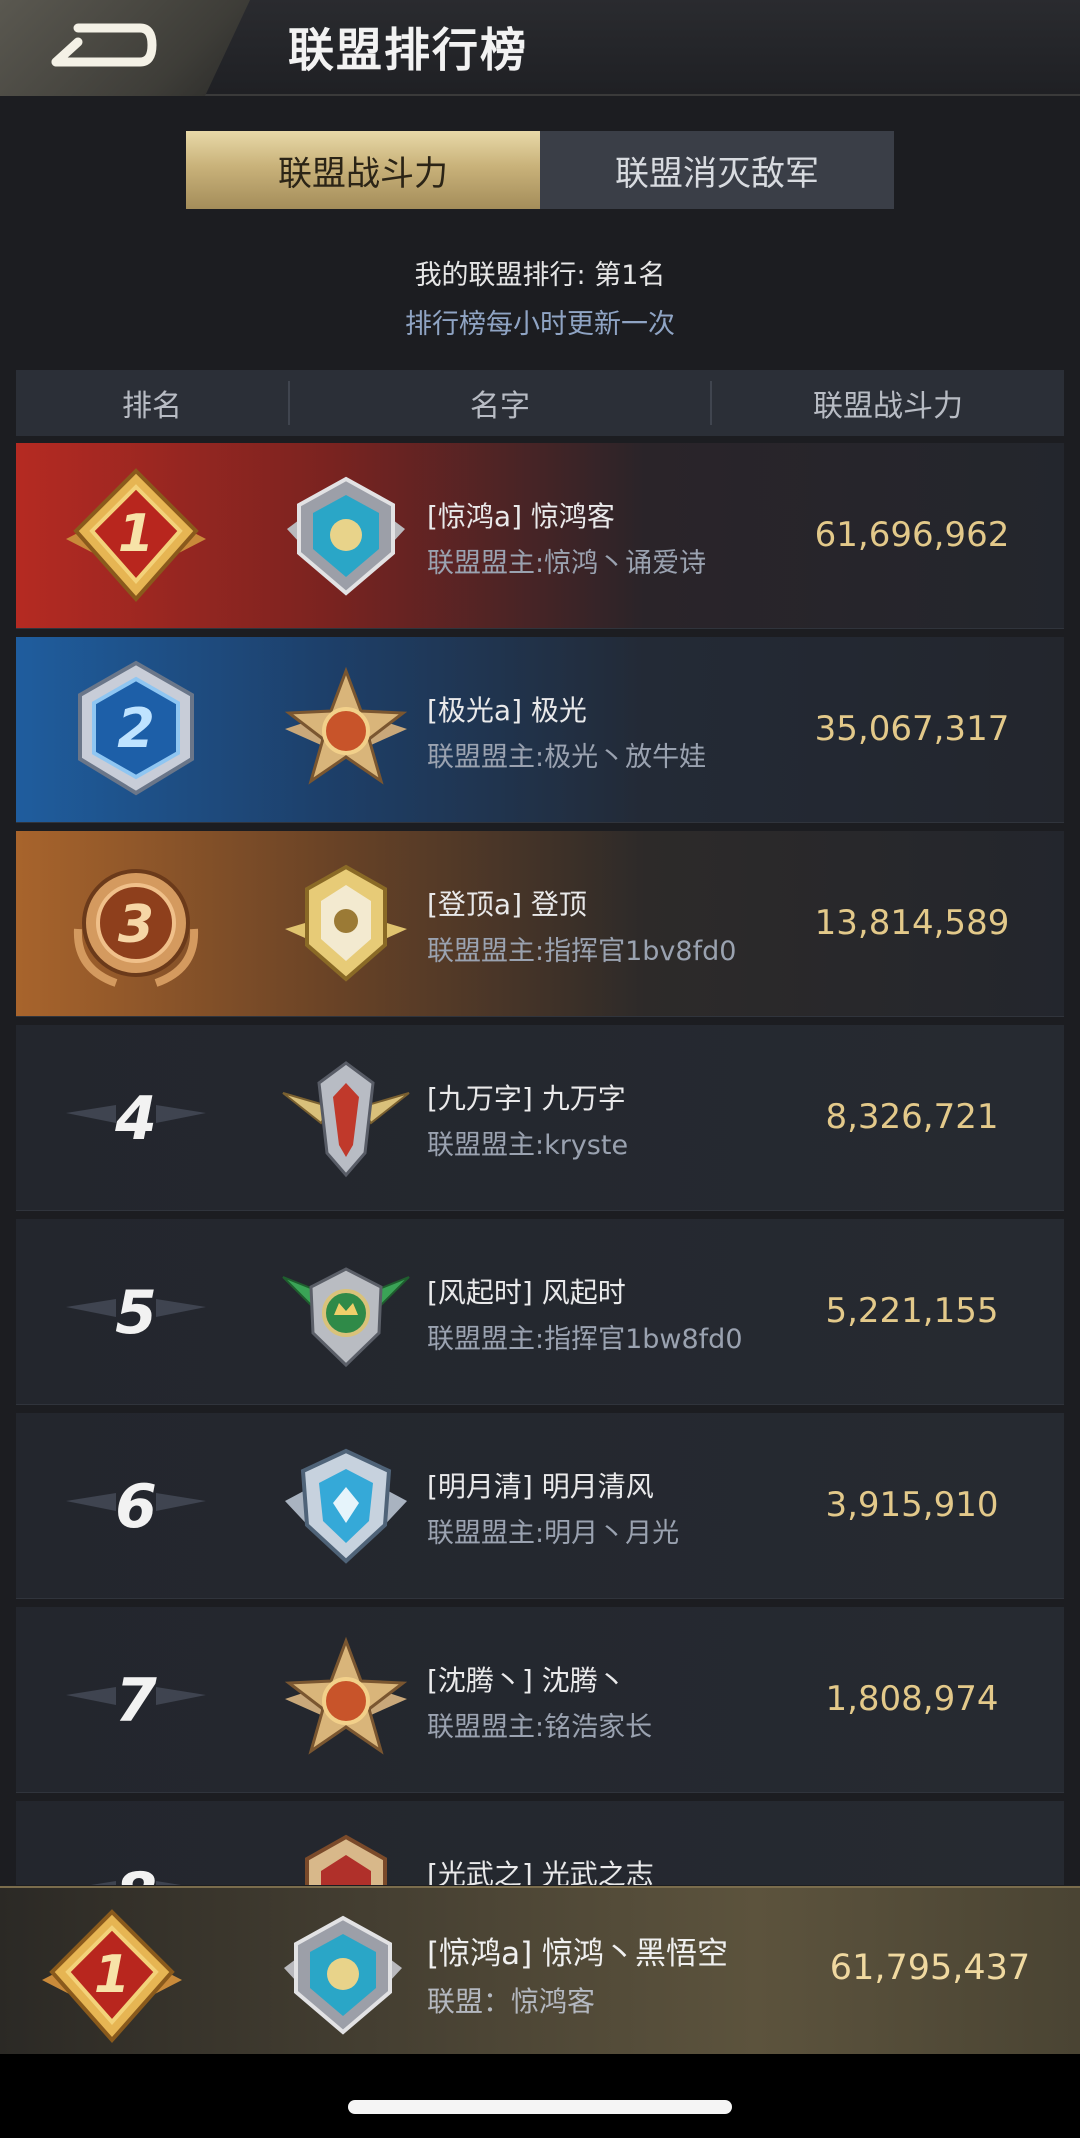 The image size is (1080, 2138). Describe the element at coordinates (408, 50) in the screenshot. I see `page-title: 联盟排行榜` at that location.